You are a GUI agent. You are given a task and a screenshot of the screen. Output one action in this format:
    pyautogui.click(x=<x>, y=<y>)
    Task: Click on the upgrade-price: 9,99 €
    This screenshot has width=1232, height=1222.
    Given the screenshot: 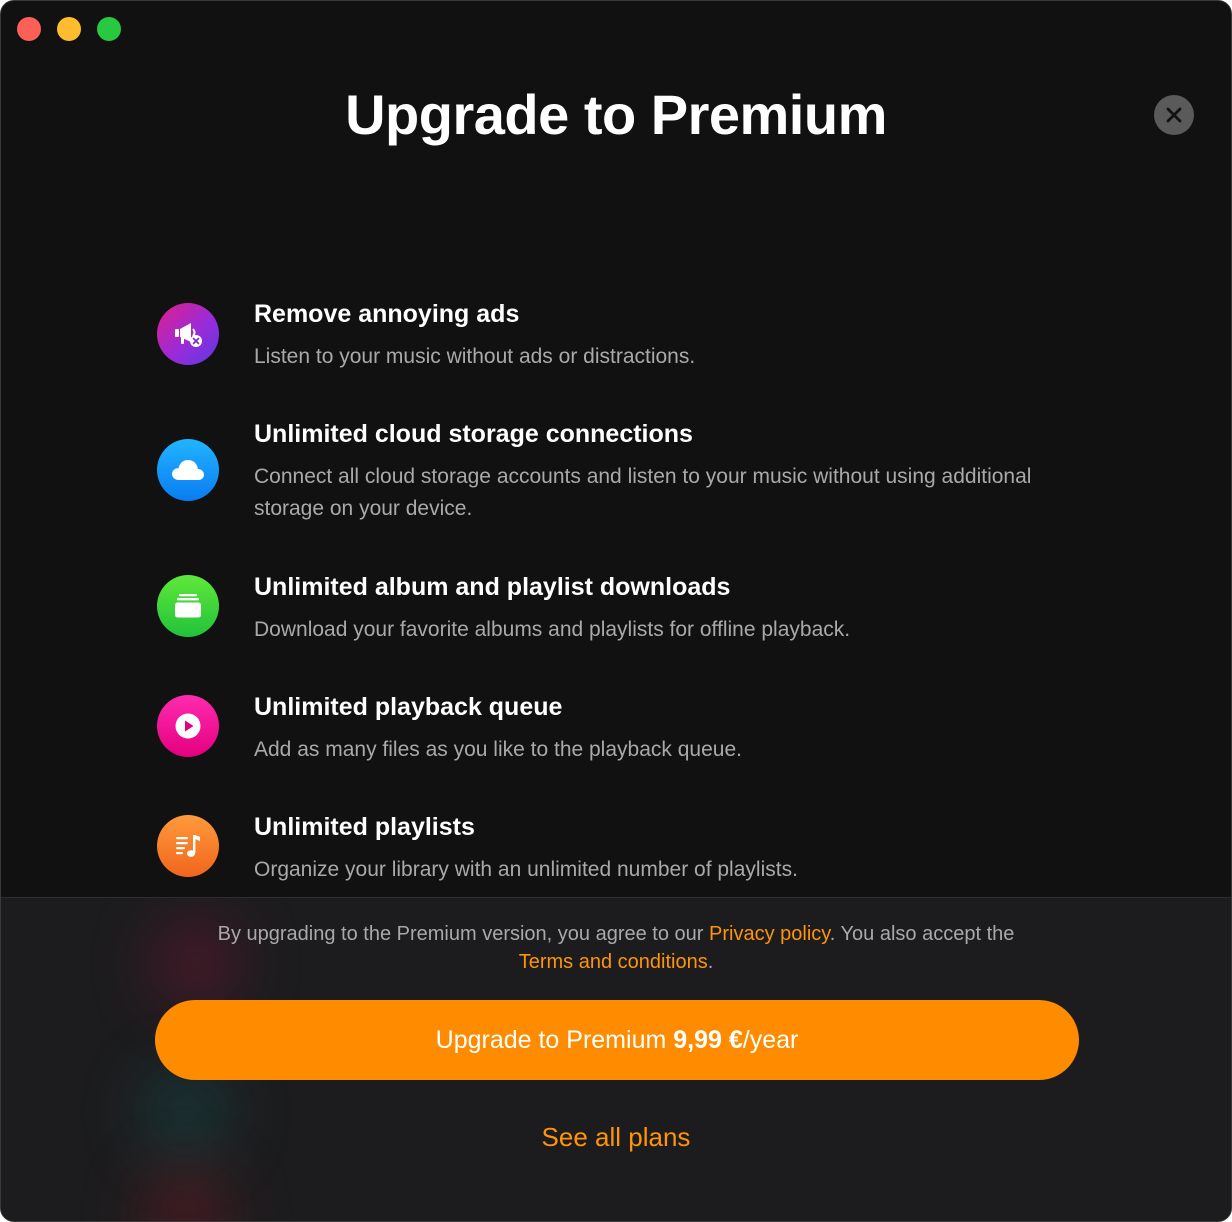 What is the action you would take?
    pyautogui.click(x=708, y=1040)
    